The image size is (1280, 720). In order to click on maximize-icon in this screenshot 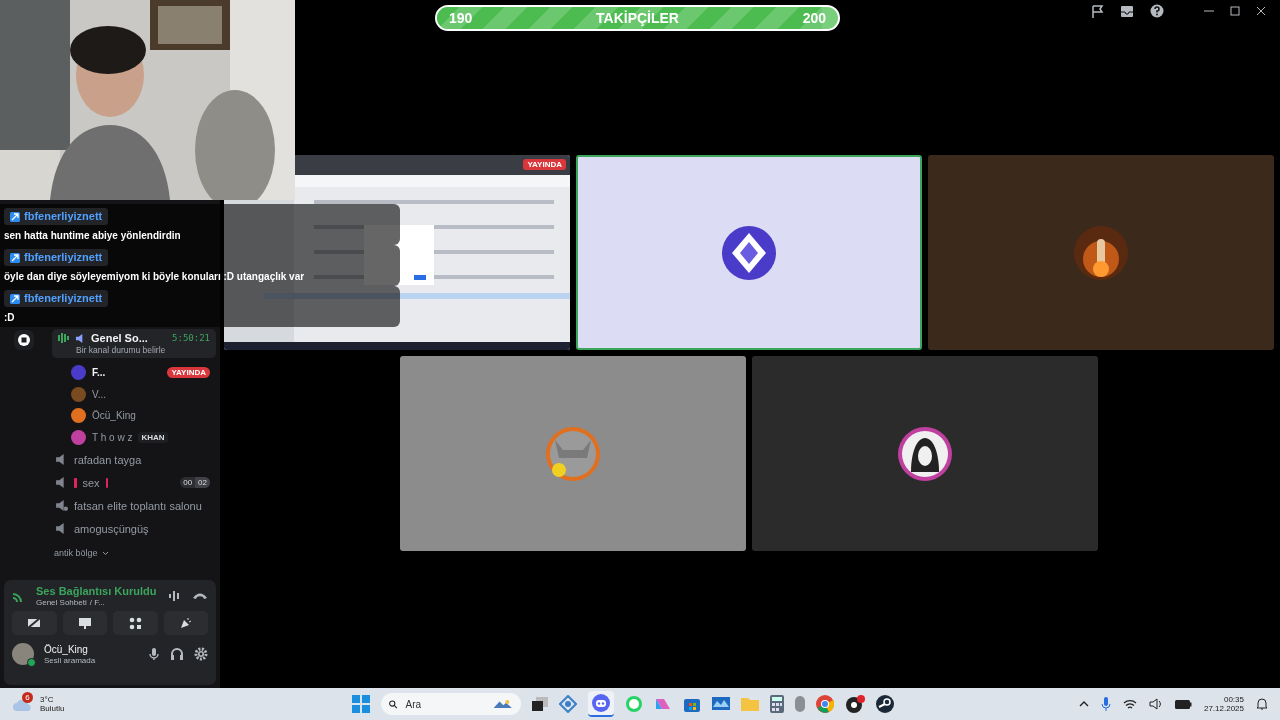, I will do `click(1235, 11)`.